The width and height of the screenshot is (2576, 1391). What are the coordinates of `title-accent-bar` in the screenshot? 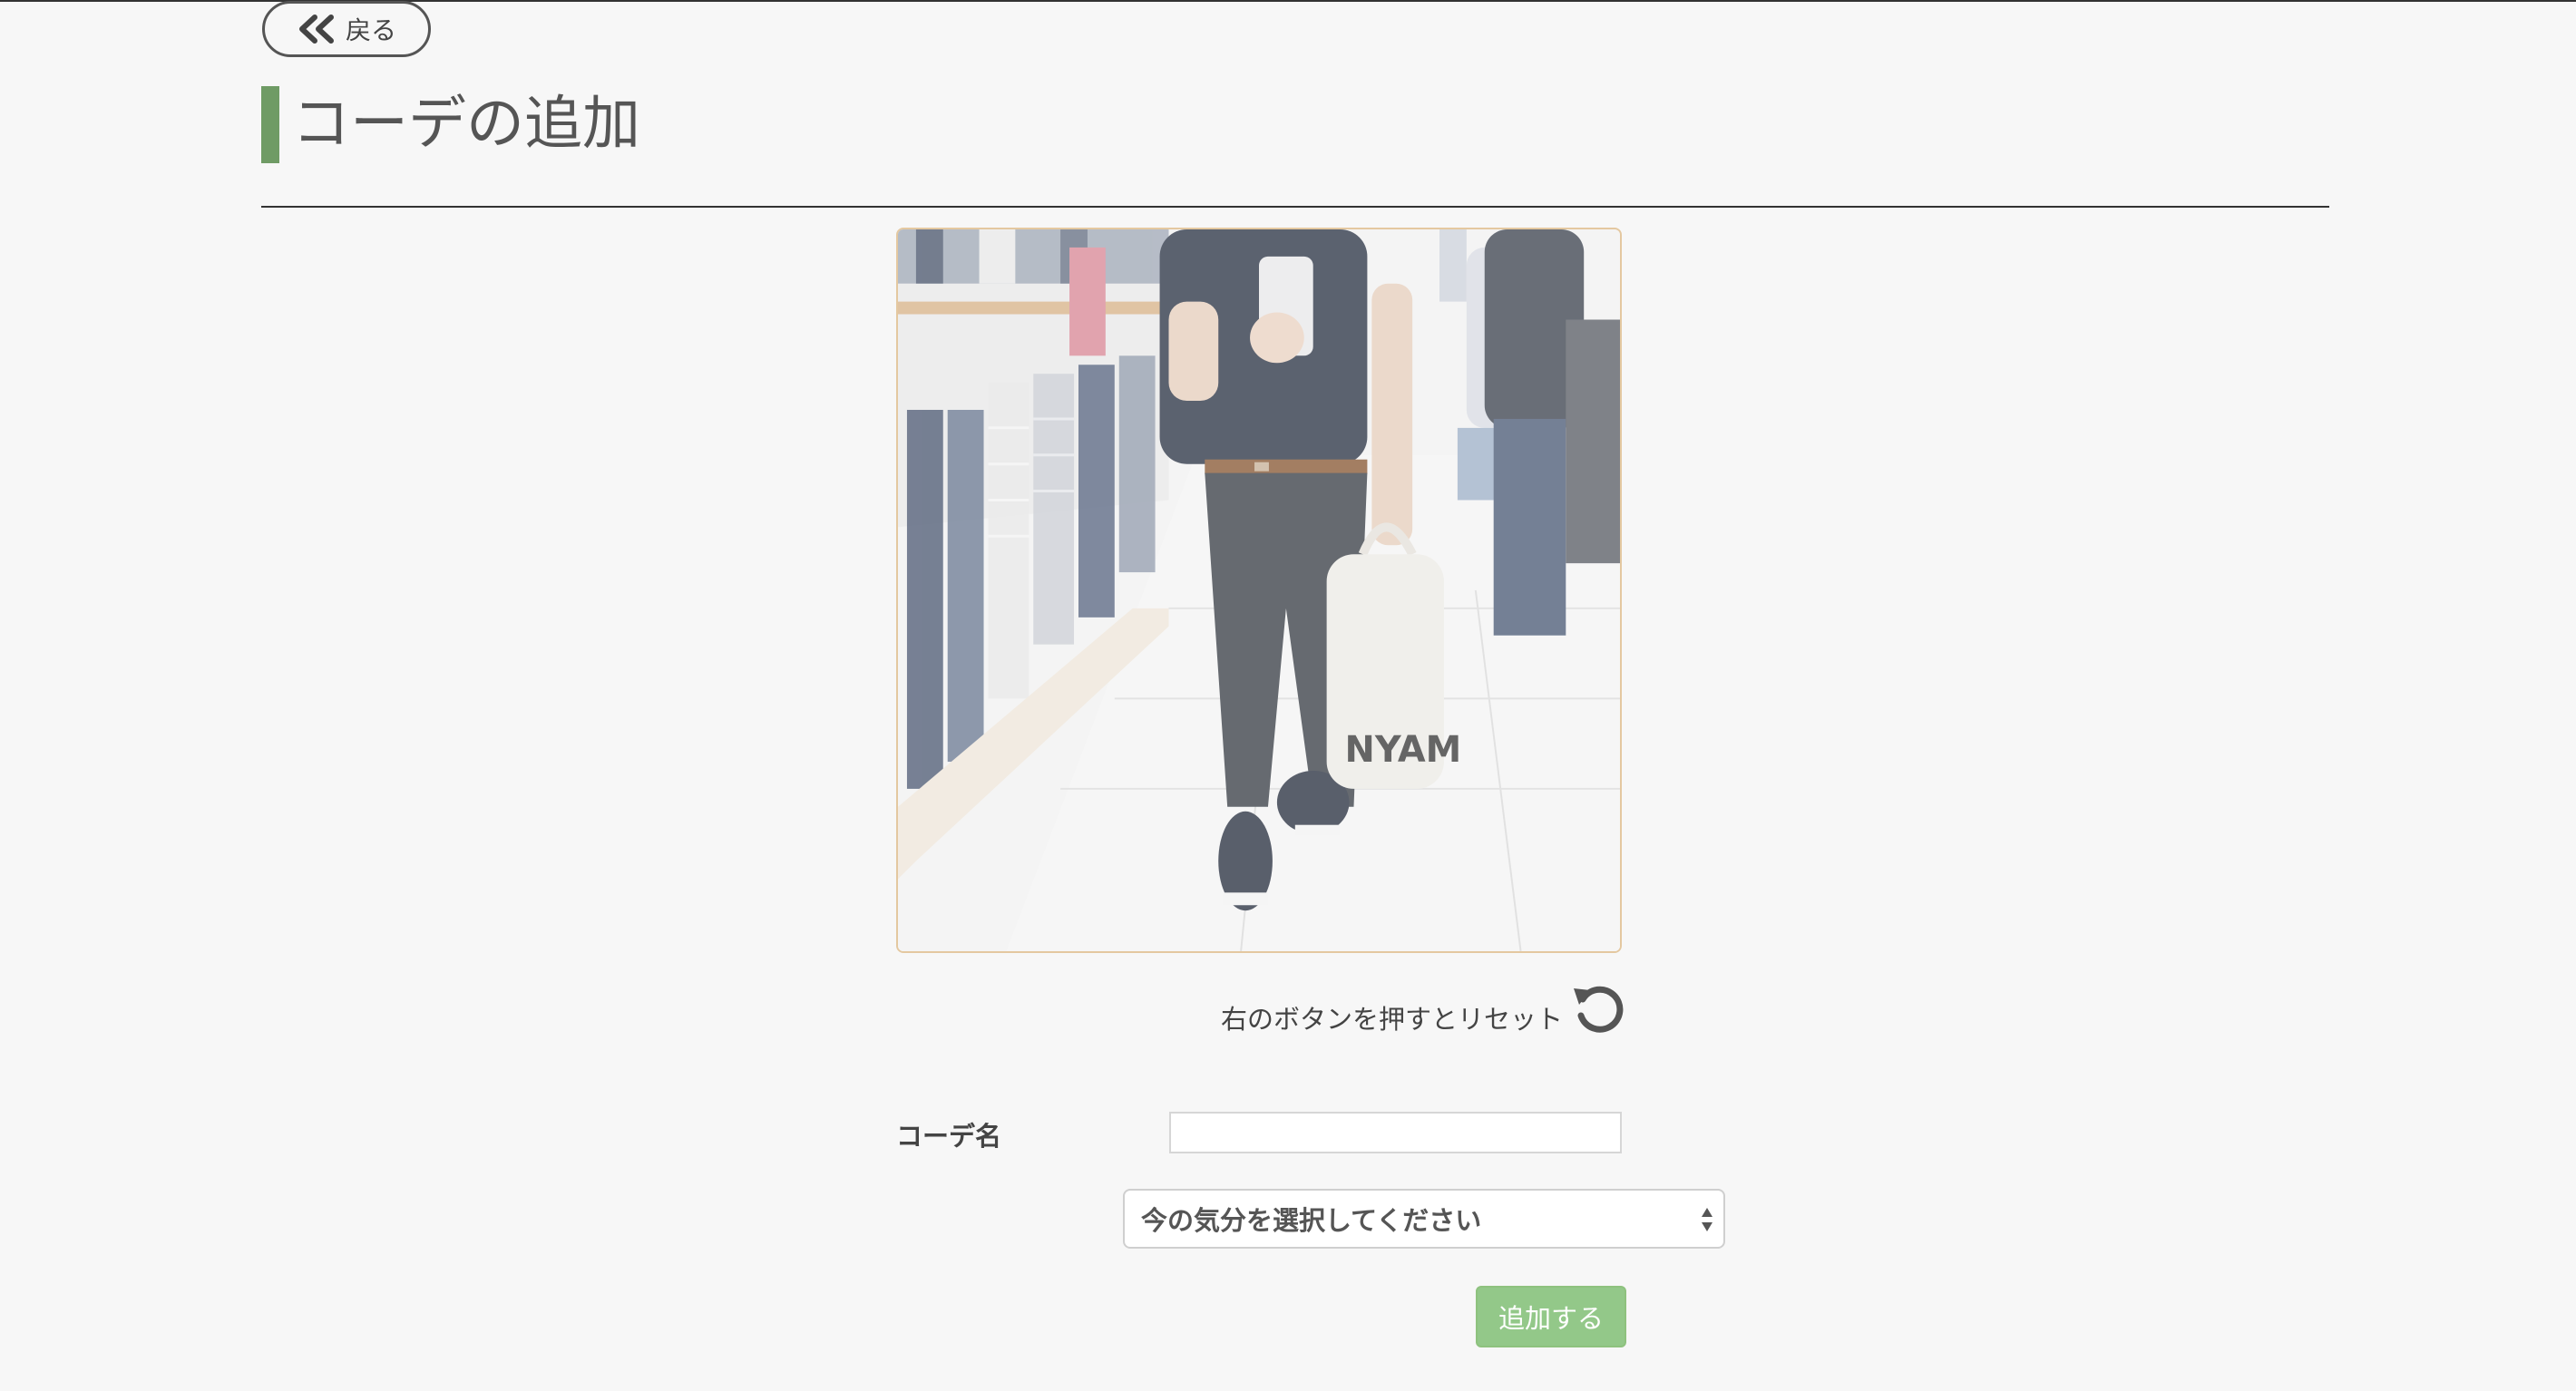 It's located at (270, 124).